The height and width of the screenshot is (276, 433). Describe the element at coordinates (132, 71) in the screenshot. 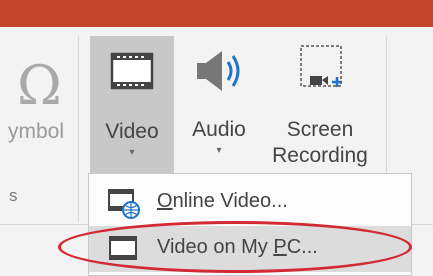

I see `film-strip-icon` at that location.